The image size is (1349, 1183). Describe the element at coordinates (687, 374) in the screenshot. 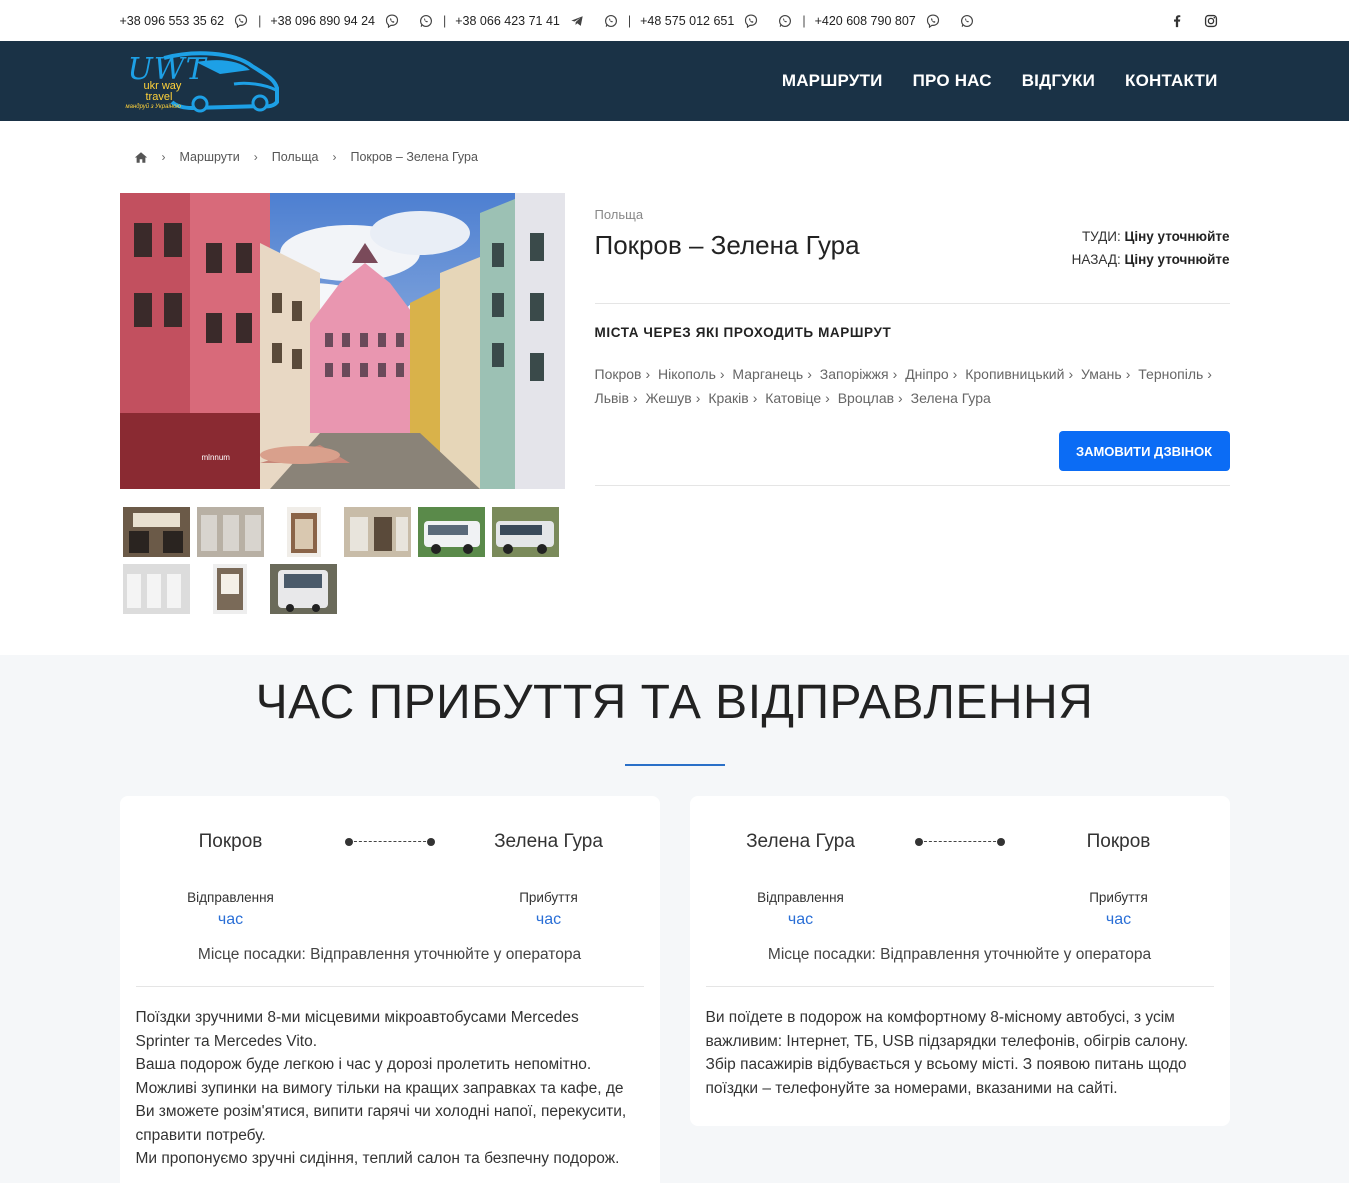

I see `city: Нікополь` at that location.